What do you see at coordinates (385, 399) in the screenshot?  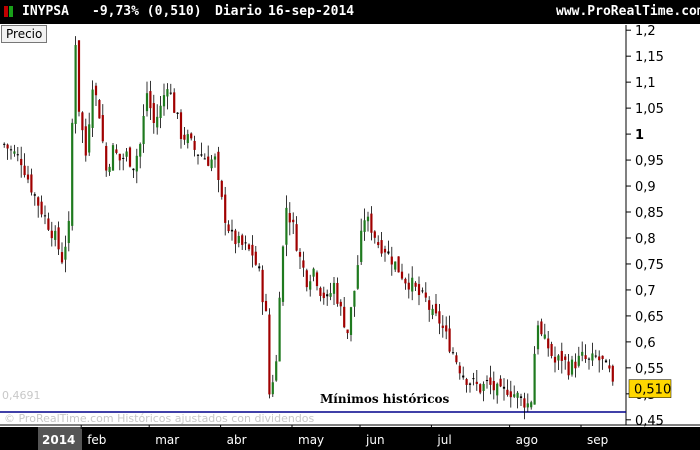 I see `annotation-label: Mínimos históricos` at bounding box center [385, 399].